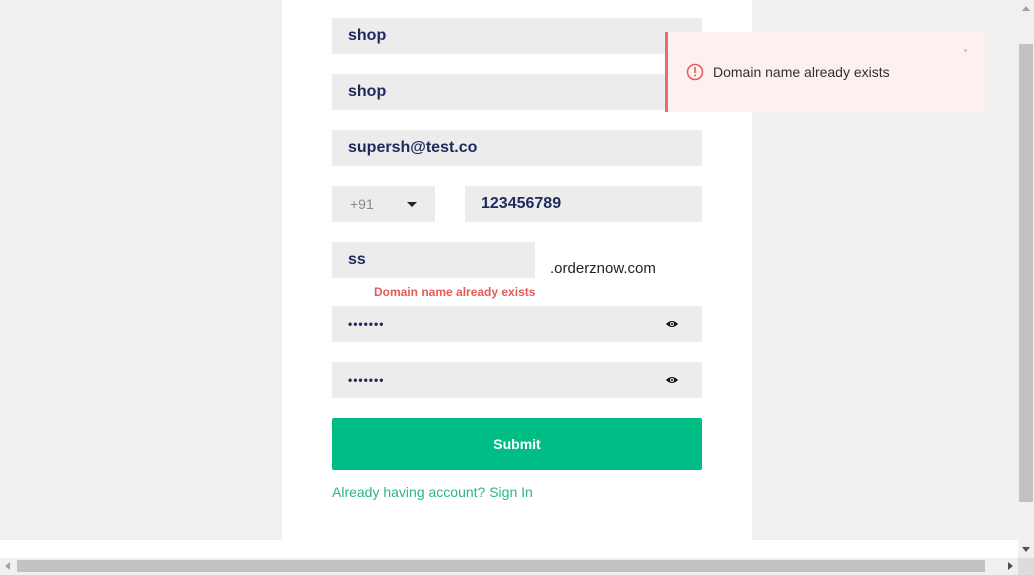  What do you see at coordinates (366, 324) in the screenshot?
I see `password-value: •••••••` at bounding box center [366, 324].